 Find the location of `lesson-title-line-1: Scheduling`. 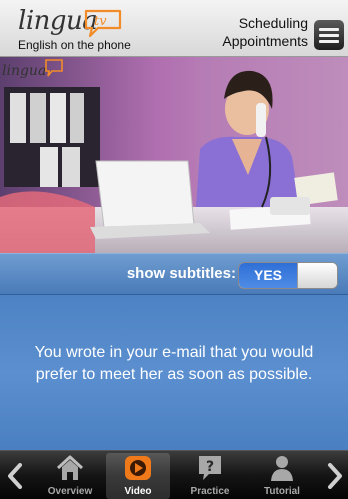

lesson-title-line-1: Scheduling is located at coordinates (273, 23).